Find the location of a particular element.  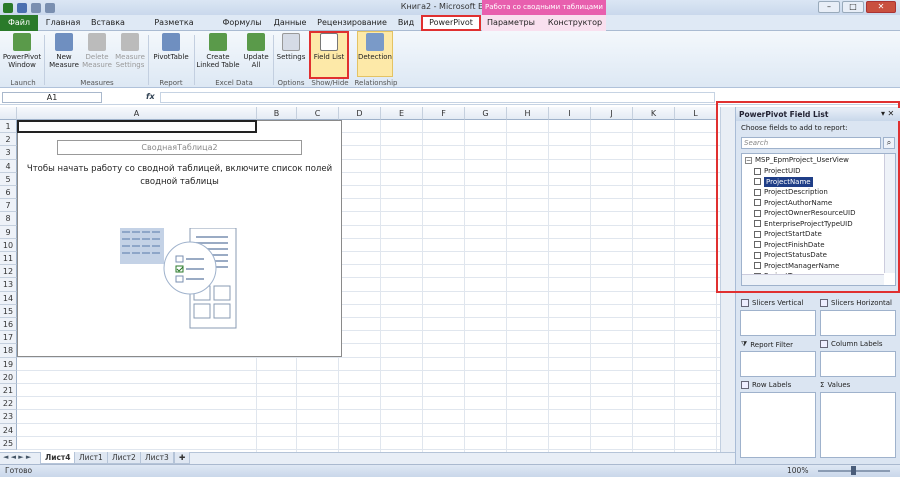

slicers-vertical-zone is located at coordinates (778, 323).